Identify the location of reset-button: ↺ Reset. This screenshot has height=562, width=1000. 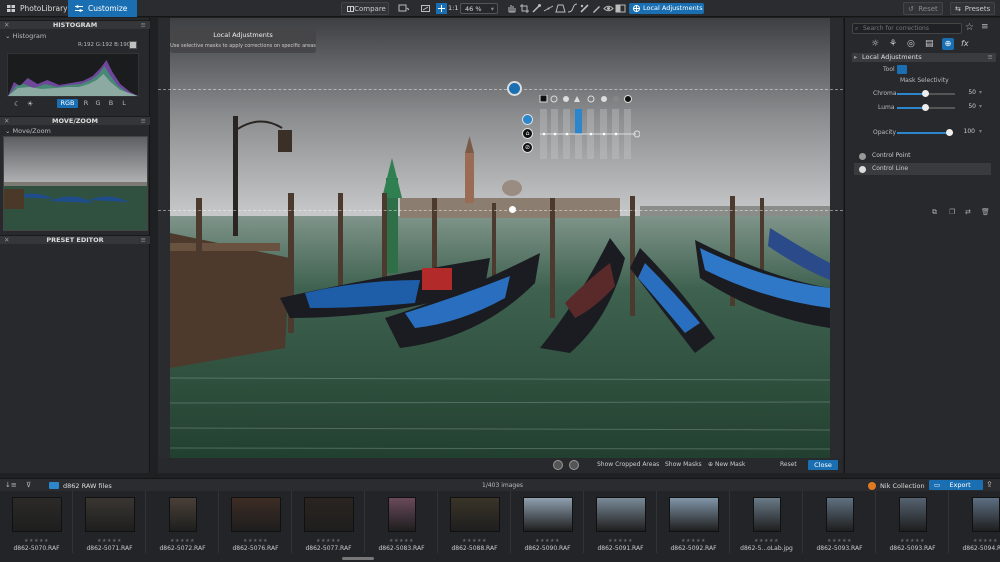
(923, 8).